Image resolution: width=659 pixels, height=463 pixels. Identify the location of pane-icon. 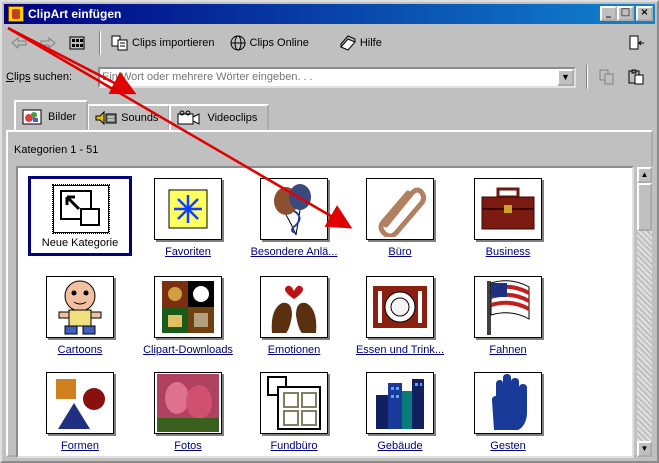
(637, 43).